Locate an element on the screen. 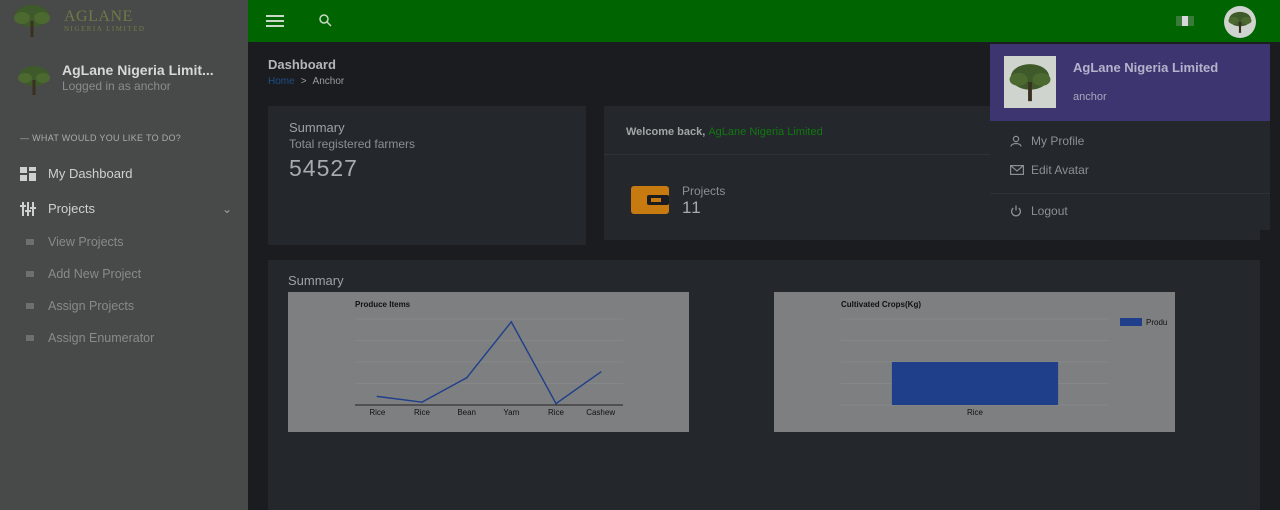 The width and height of the screenshot is (1280, 510). envelope-icon is located at coordinates (1017, 170).